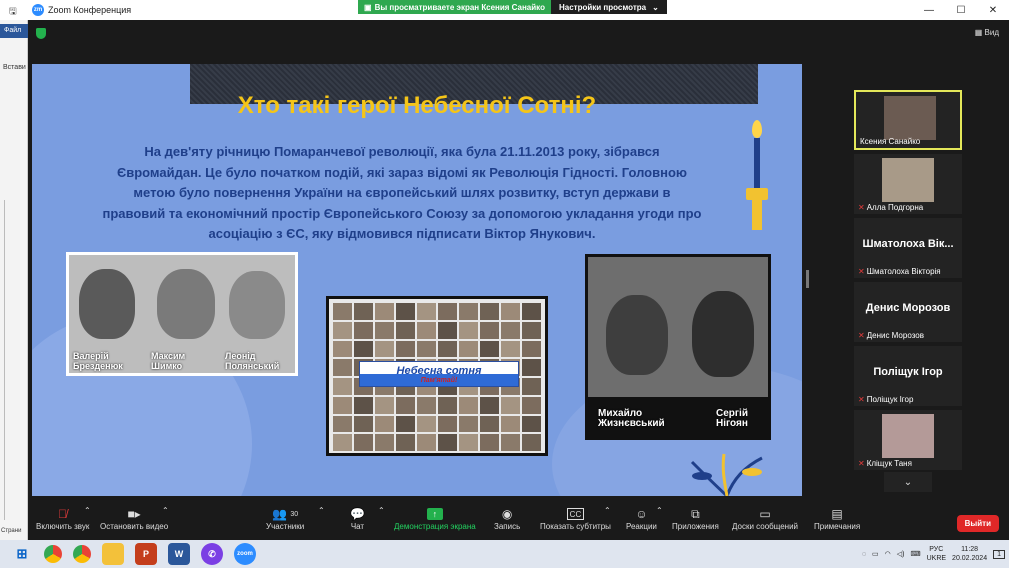 This screenshot has width=1009, height=568. What do you see at coordinates (62, 518) in the screenshot?
I see `unmute-button: 🎙̸ Включить звук` at bounding box center [62, 518].